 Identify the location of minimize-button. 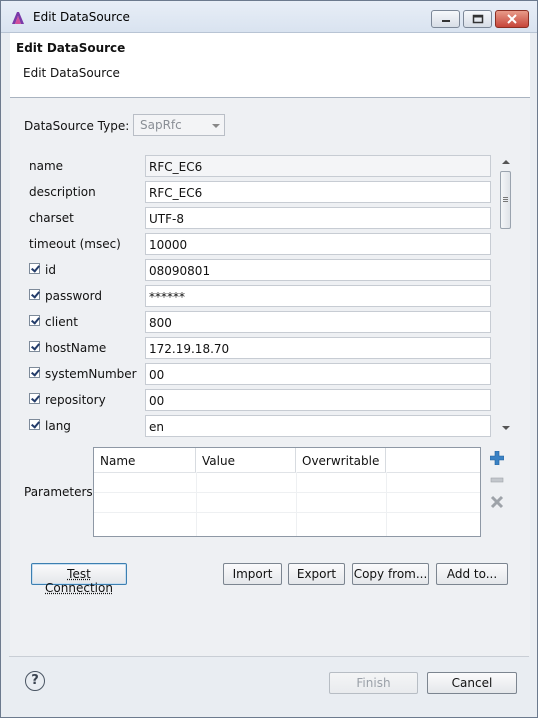
(445, 19).